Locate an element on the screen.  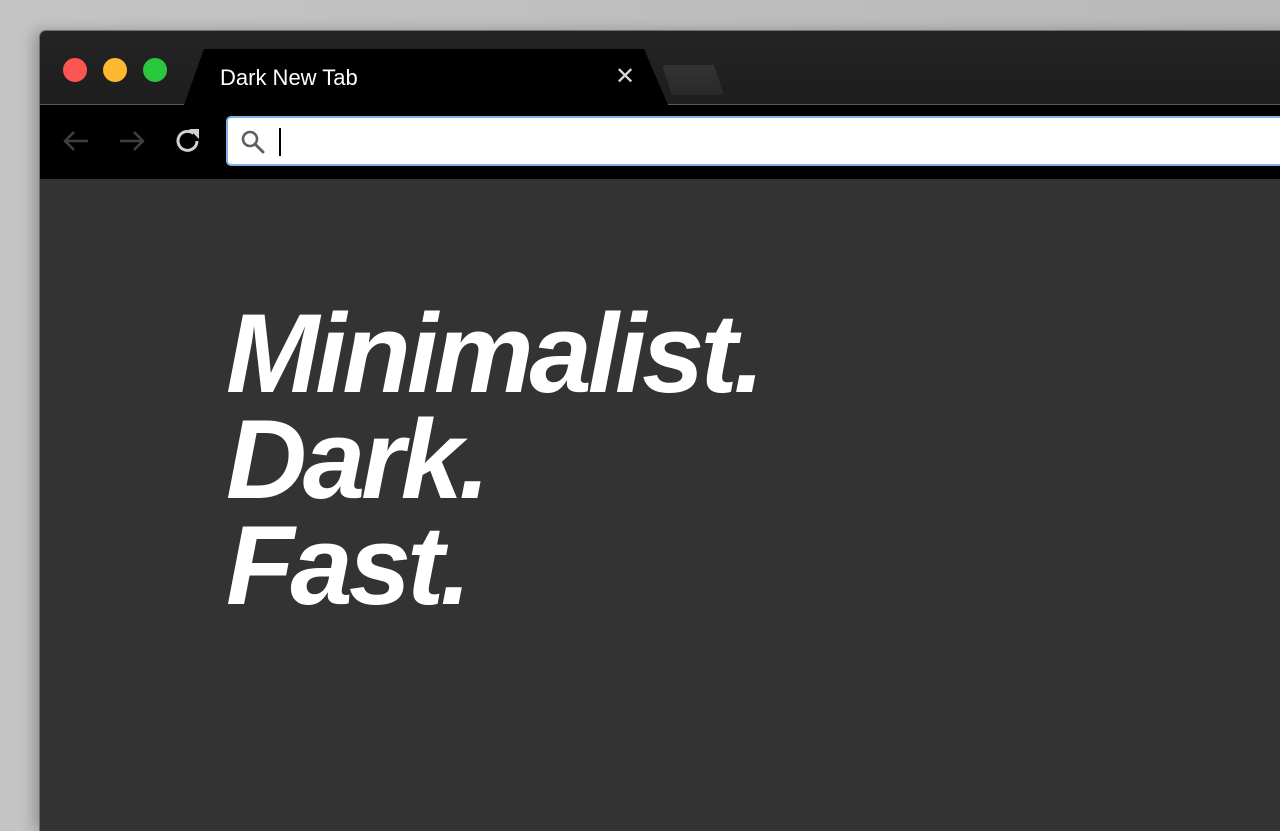
toolbar is located at coordinates (660, 142).